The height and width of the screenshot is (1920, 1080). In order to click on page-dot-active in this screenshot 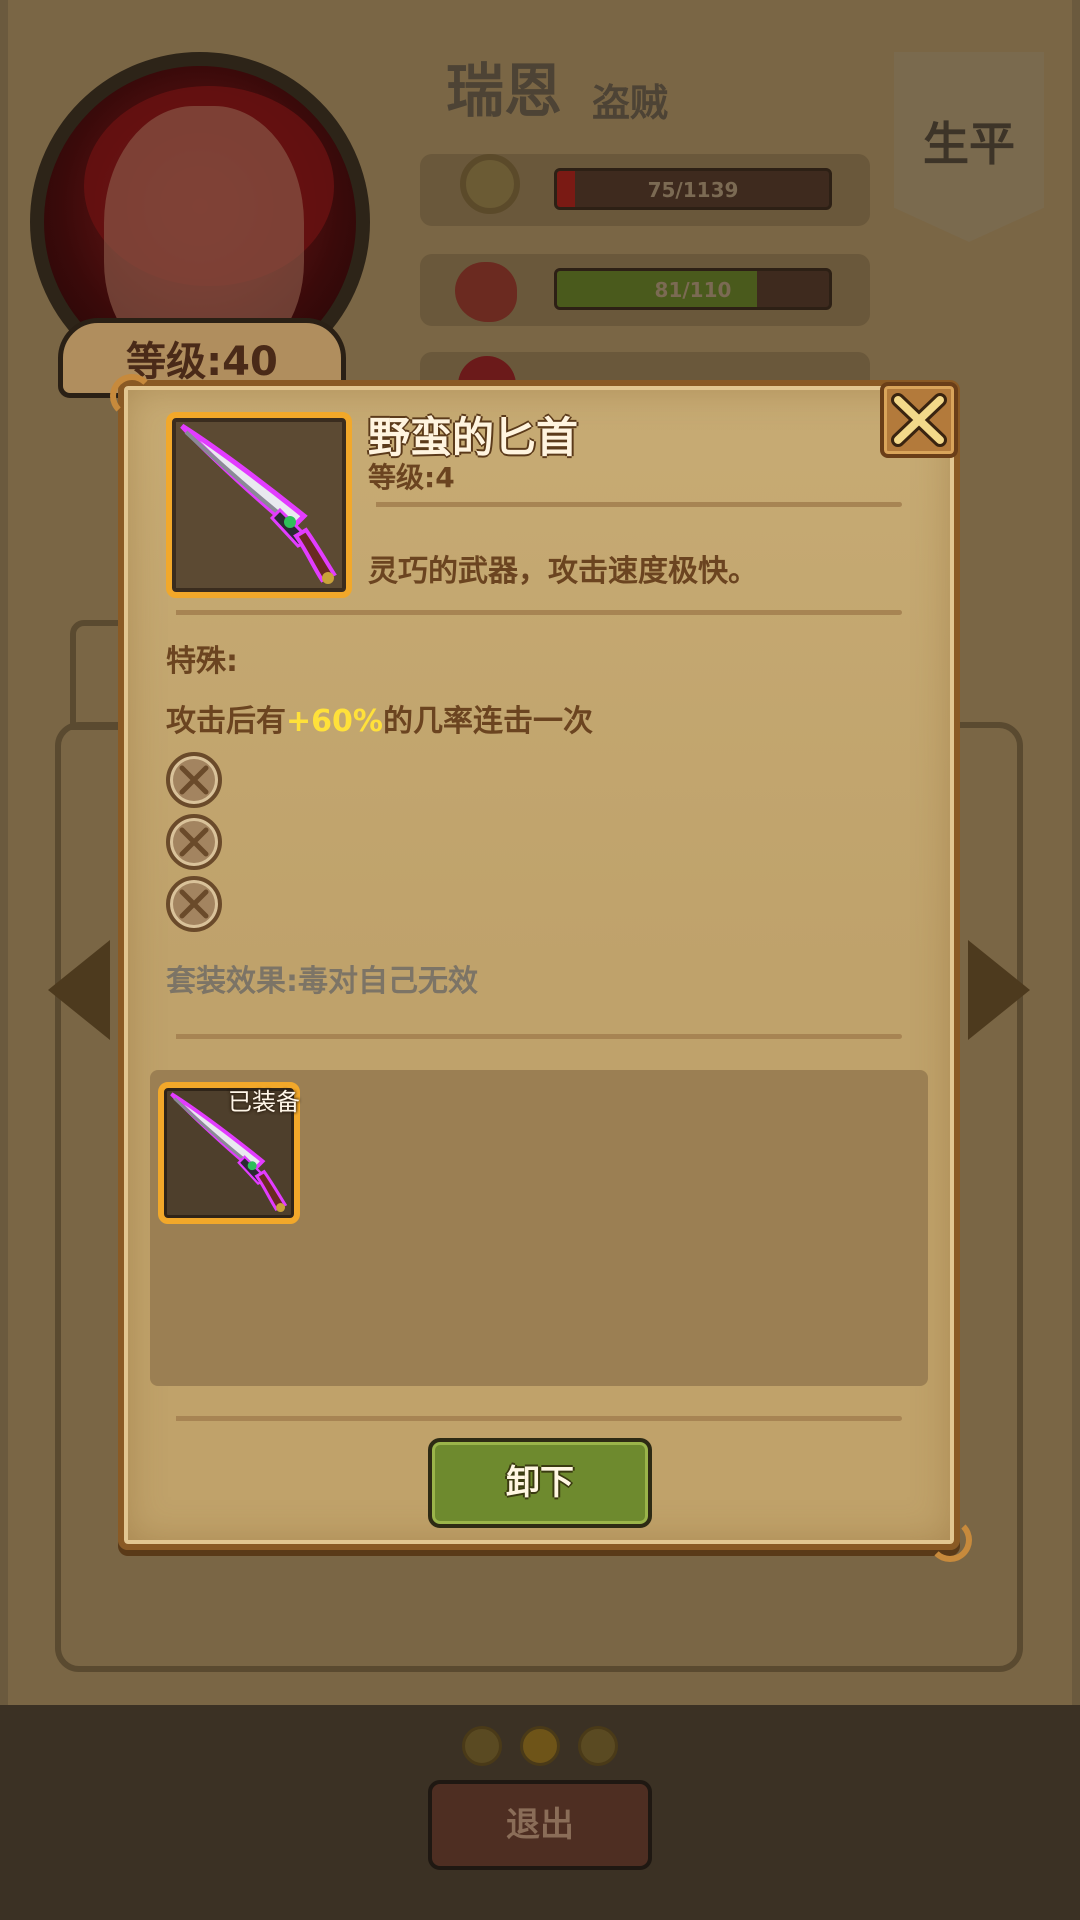, I will do `click(540, 1746)`.